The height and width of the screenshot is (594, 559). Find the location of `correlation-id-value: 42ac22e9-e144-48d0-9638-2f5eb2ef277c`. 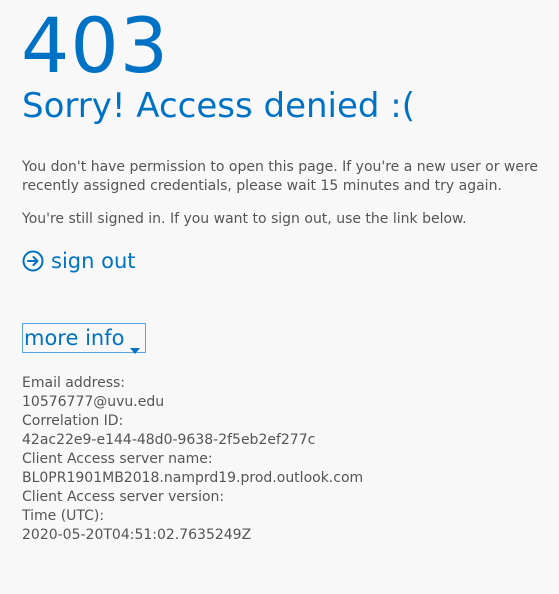

correlation-id-value: 42ac22e9-e144-48d0-9638-2f5eb2ef277c is located at coordinates (169, 440).